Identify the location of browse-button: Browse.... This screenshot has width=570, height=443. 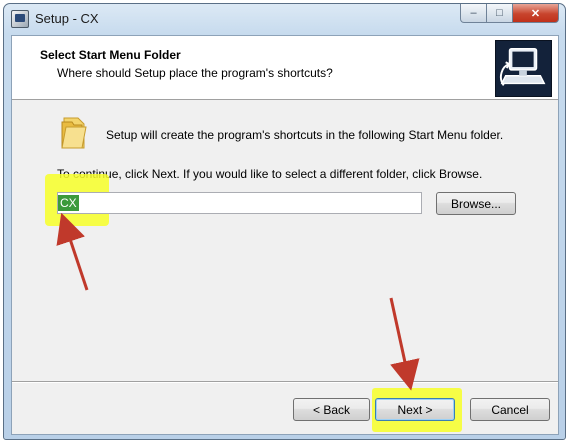
(476, 203).